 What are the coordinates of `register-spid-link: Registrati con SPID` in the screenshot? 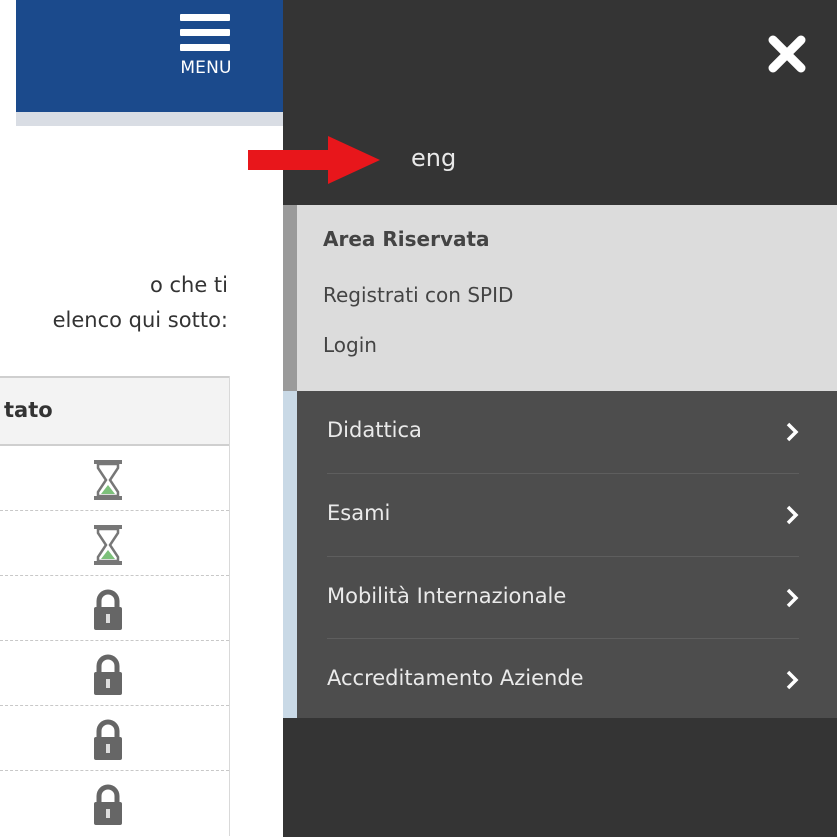 It's located at (418, 295).